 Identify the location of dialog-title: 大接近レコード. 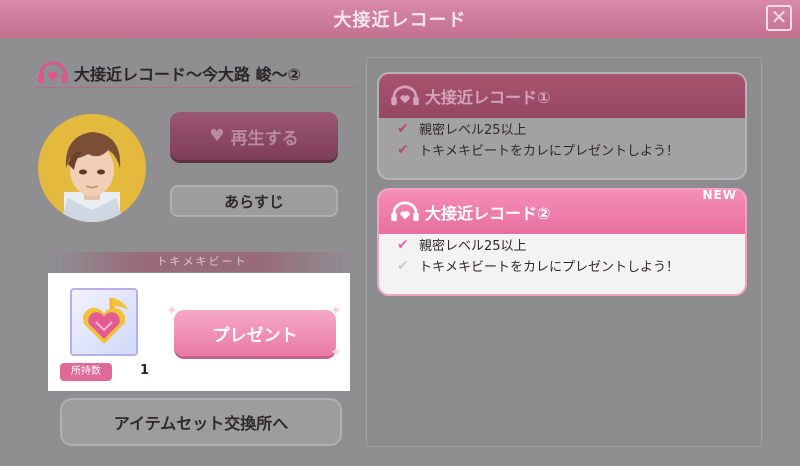
(400, 20).